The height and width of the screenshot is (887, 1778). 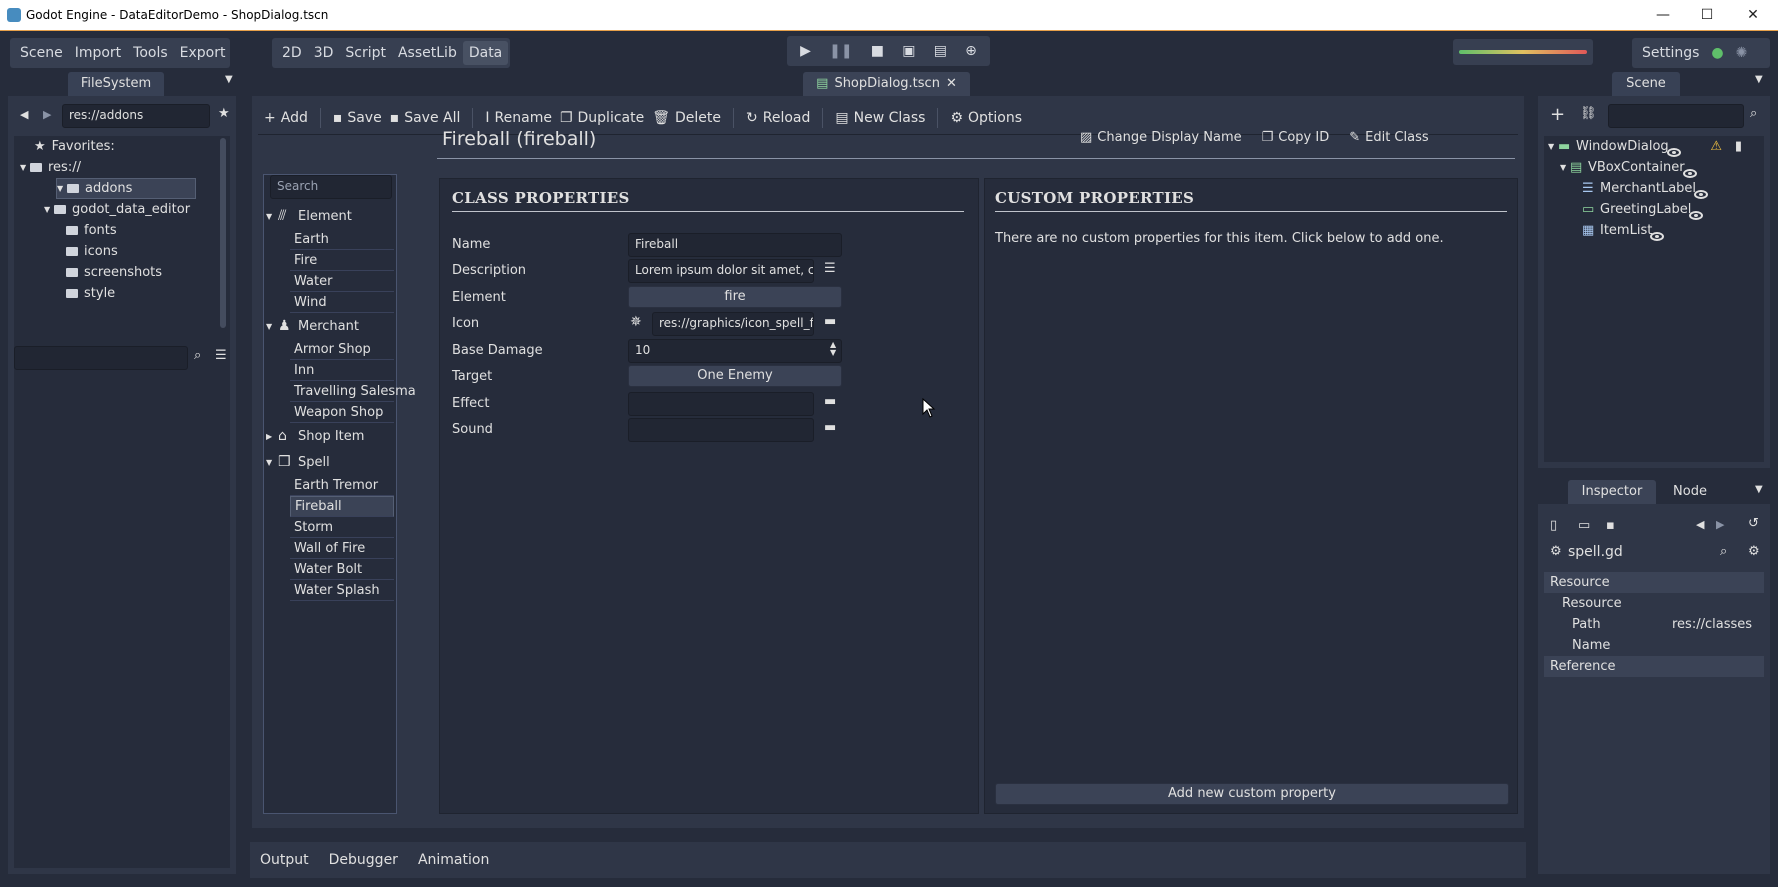 What do you see at coordinates (24, 114) in the screenshot?
I see `back-icon: ◀` at bounding box center [24, 114].